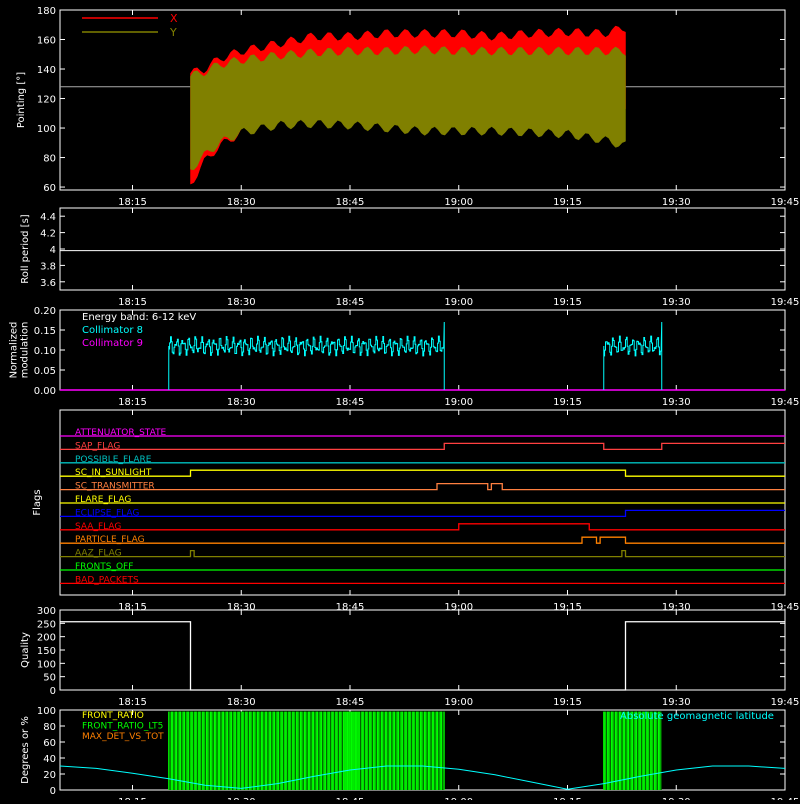 This screenshot has height=804, width=800. I want to click on flag-label: SAP_FLAG, so click(97, 446).